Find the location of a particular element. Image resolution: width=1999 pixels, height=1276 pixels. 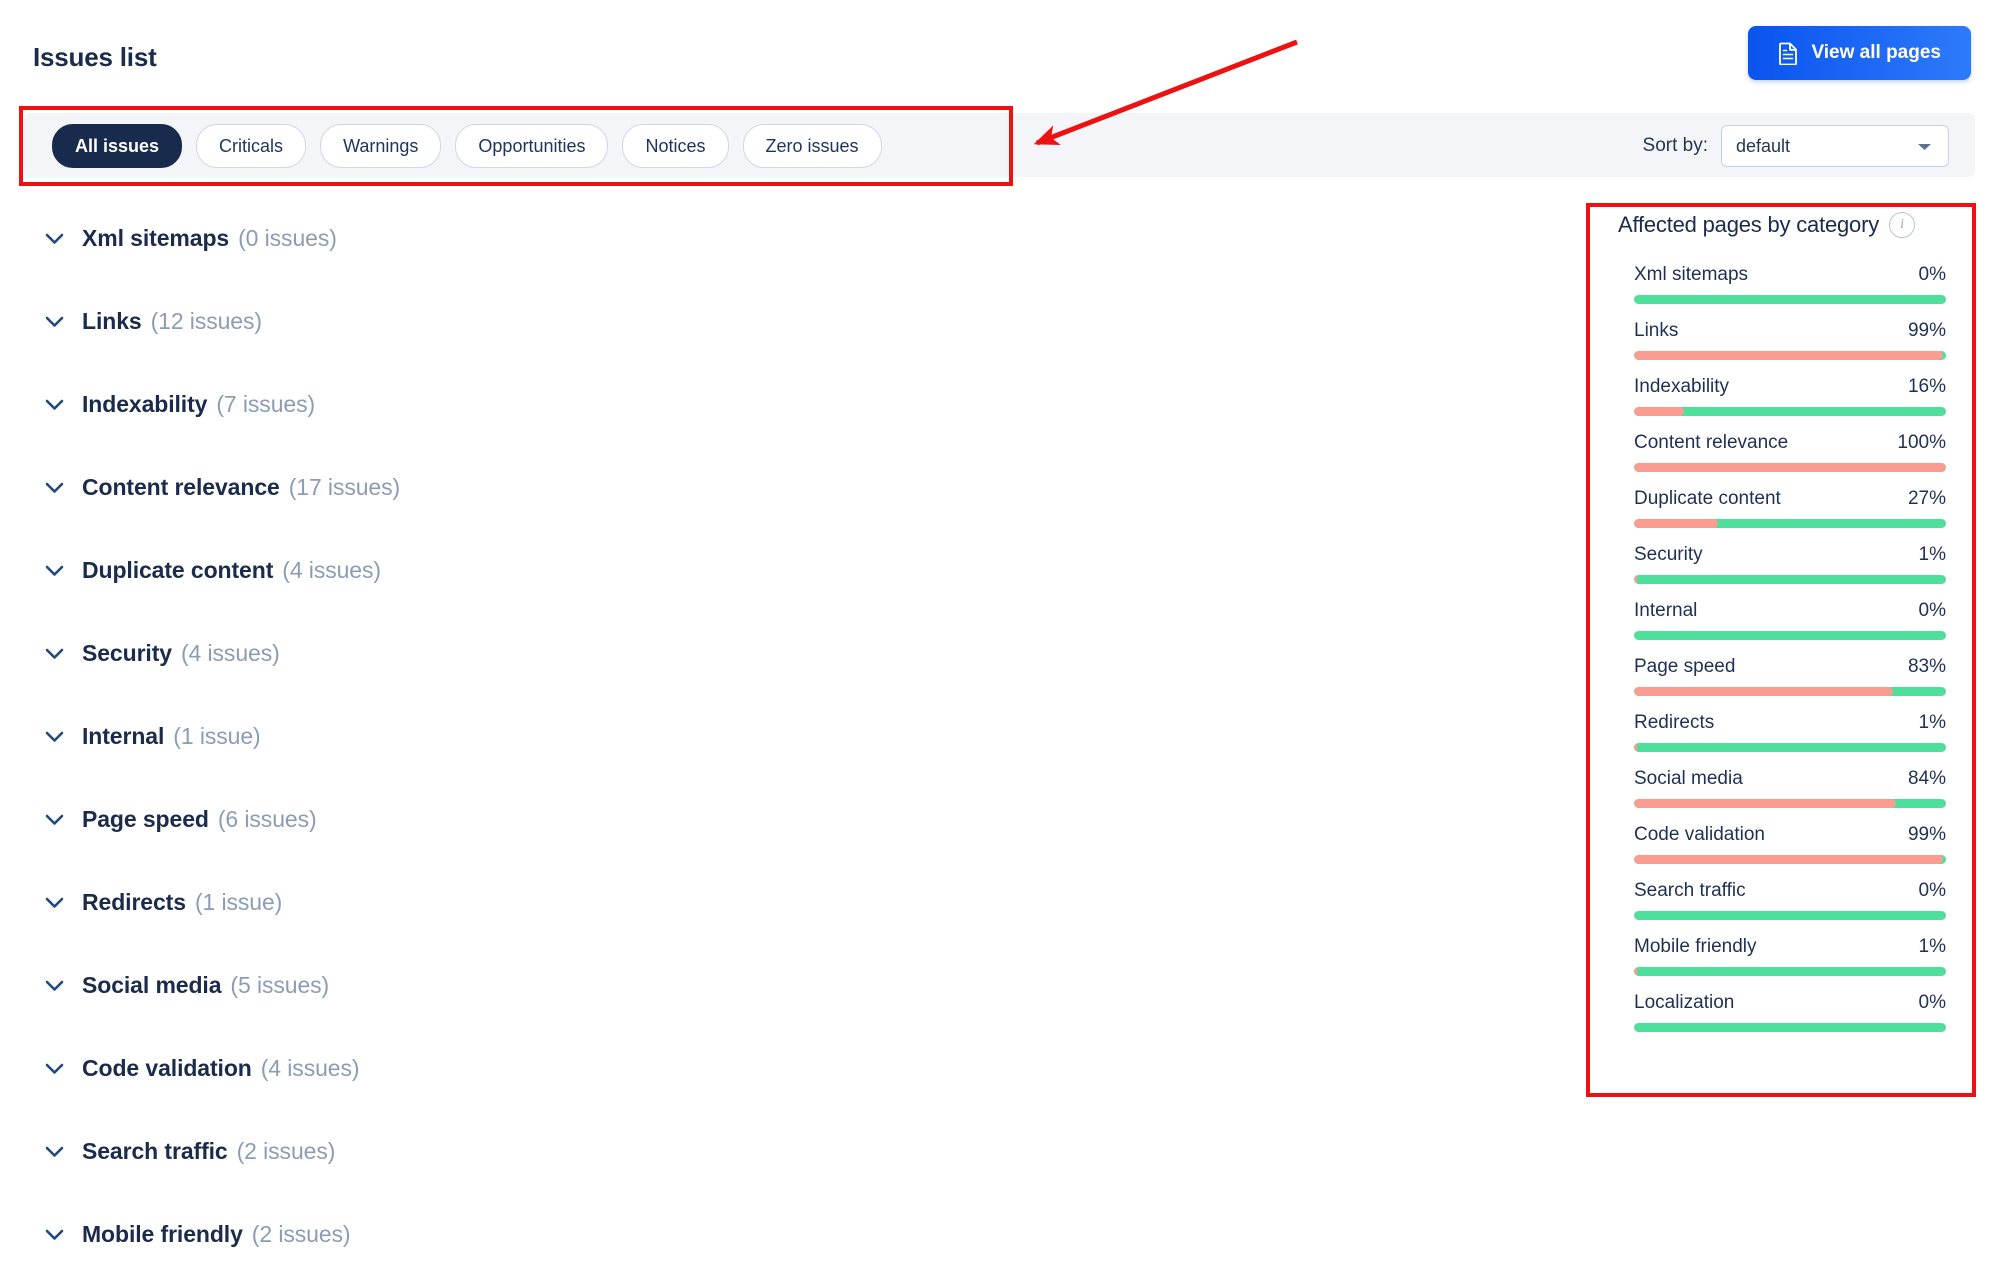

filter-pill-criticals: Criticals is located at coordinates (251, 146).